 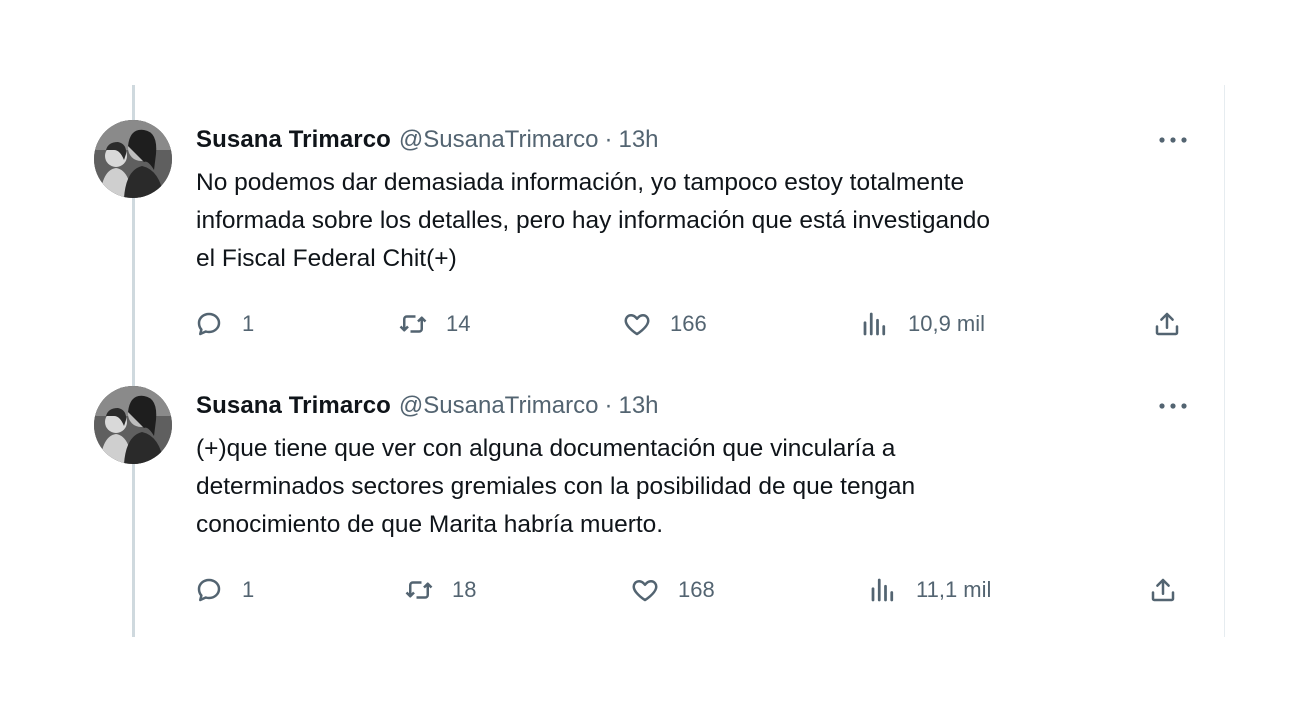 I want to click on tweet-actions: 1 14 166 10,9 mil, so click(x=694, y=324).